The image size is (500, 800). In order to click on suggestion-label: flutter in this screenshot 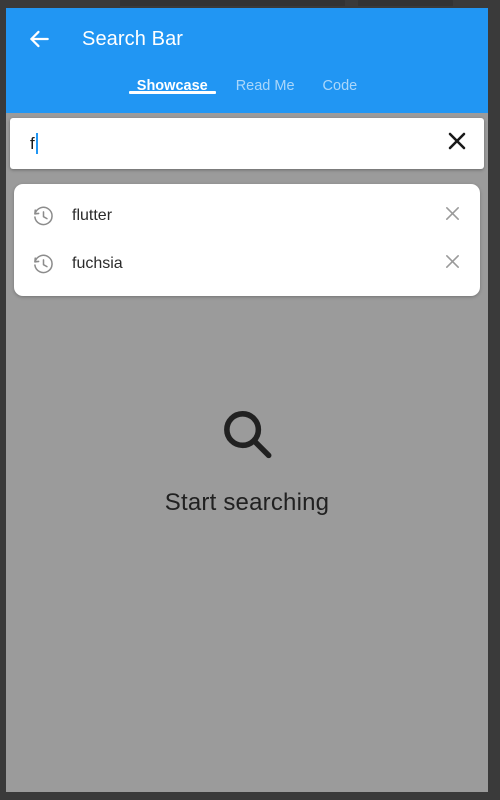, I will do `click(92, 215)`.